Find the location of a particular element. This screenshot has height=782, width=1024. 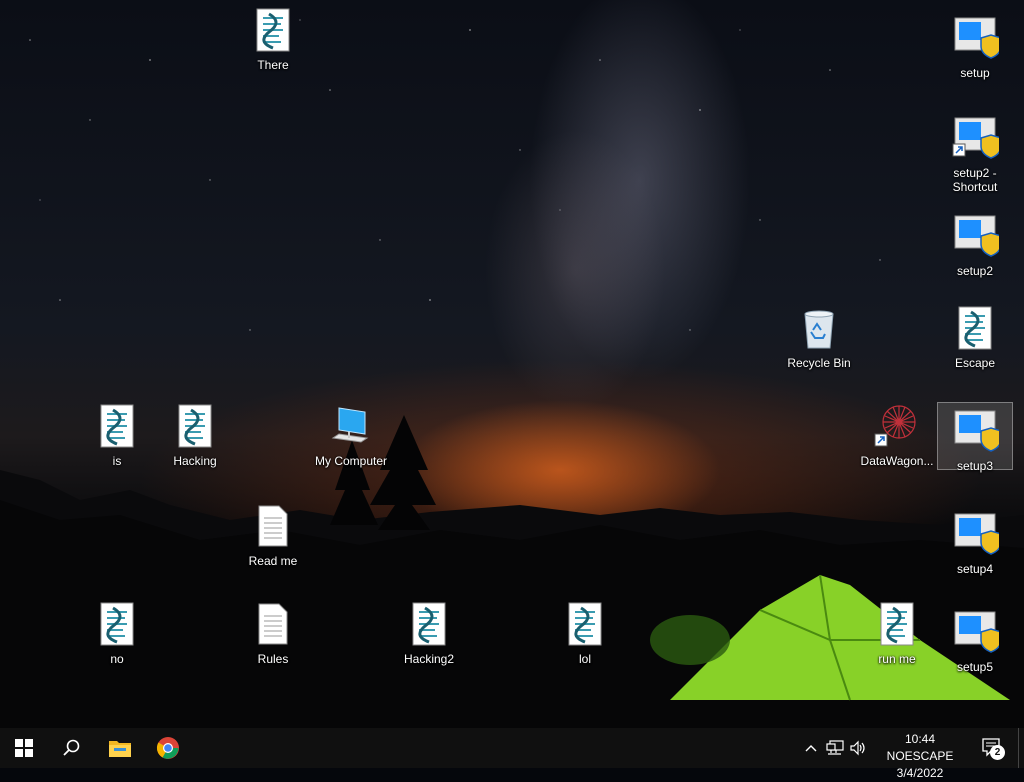

clock-time: 10:44 NOESCAPE is located at coordinates (920, 747).